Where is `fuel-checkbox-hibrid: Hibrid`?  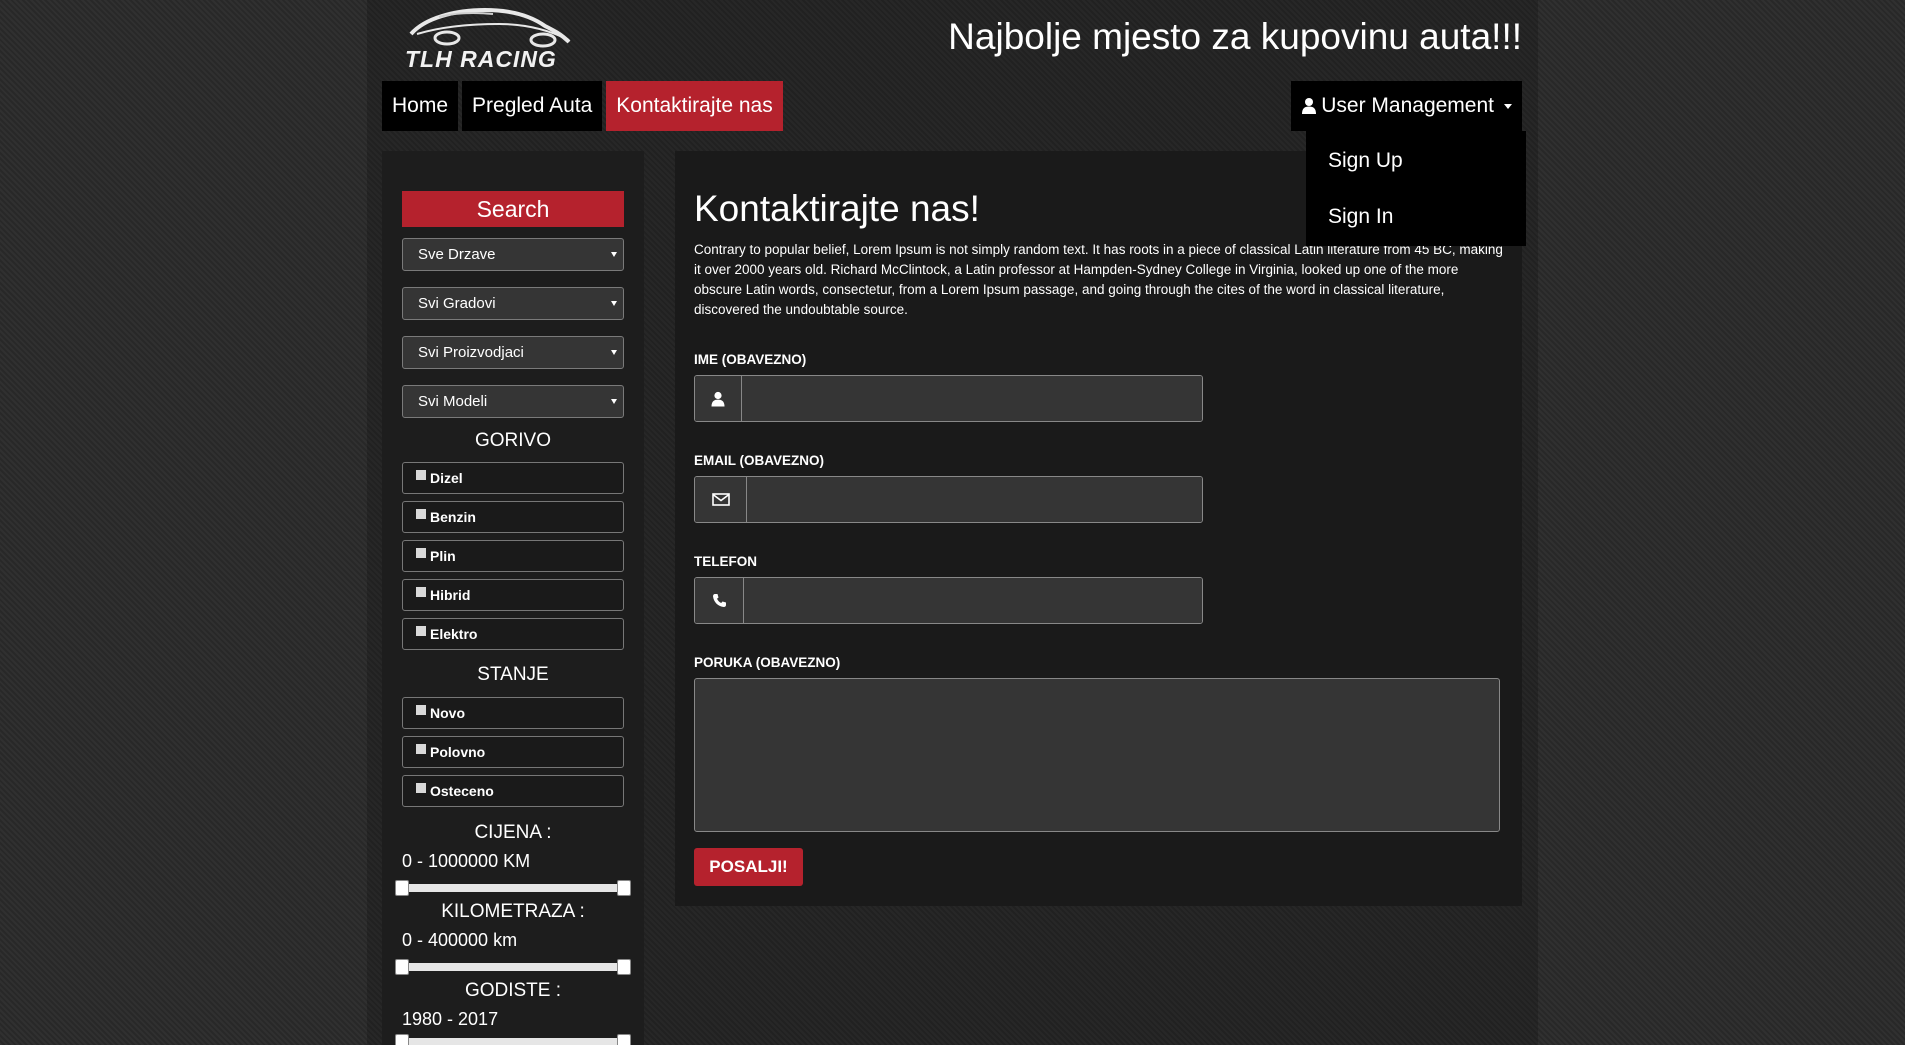 fuel-checkbox-hibrid: Hibrid is located at coordinates (513, 595).